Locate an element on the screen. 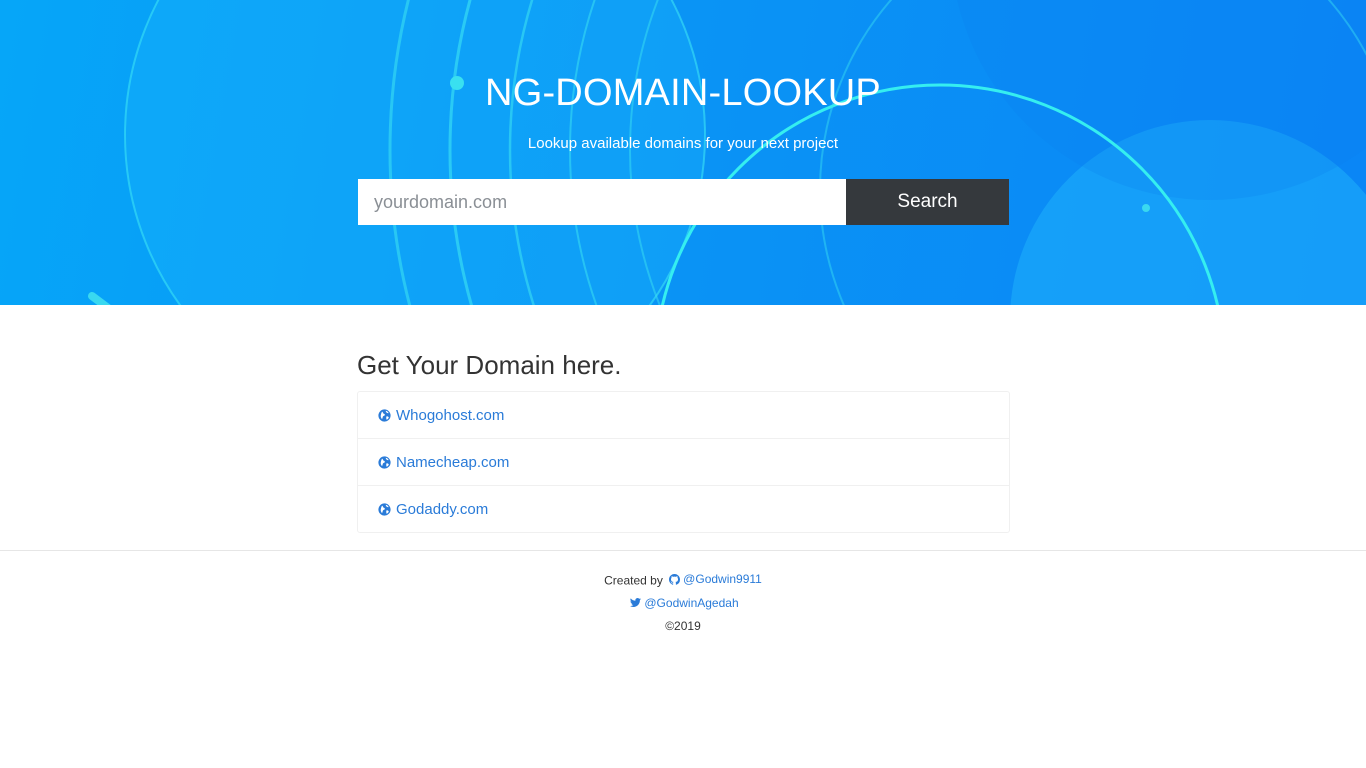  list-item: Whogohost.com is located at coordinates (683, 415).